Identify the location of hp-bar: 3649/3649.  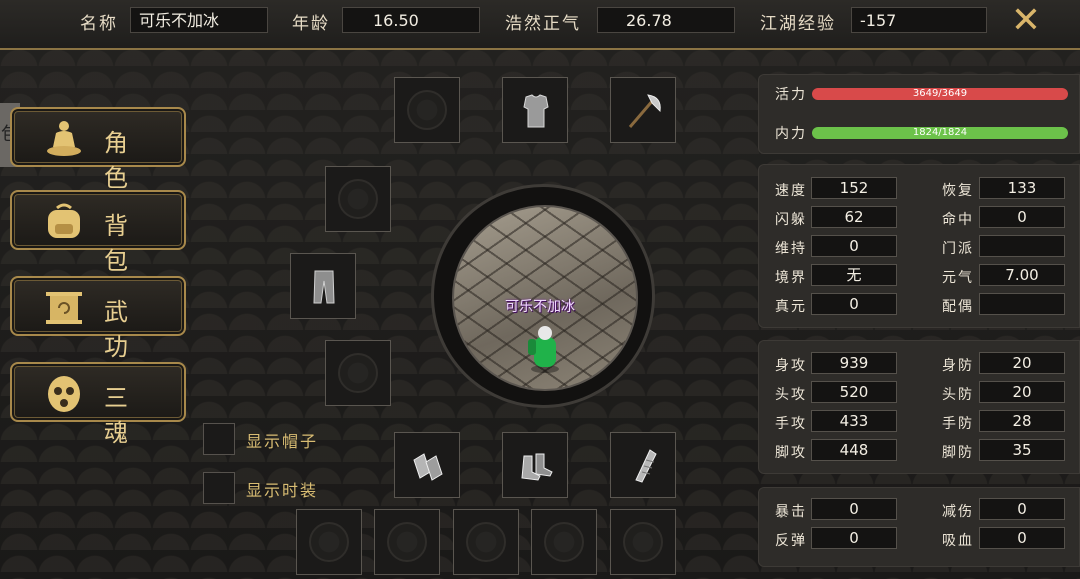
(940, 94).